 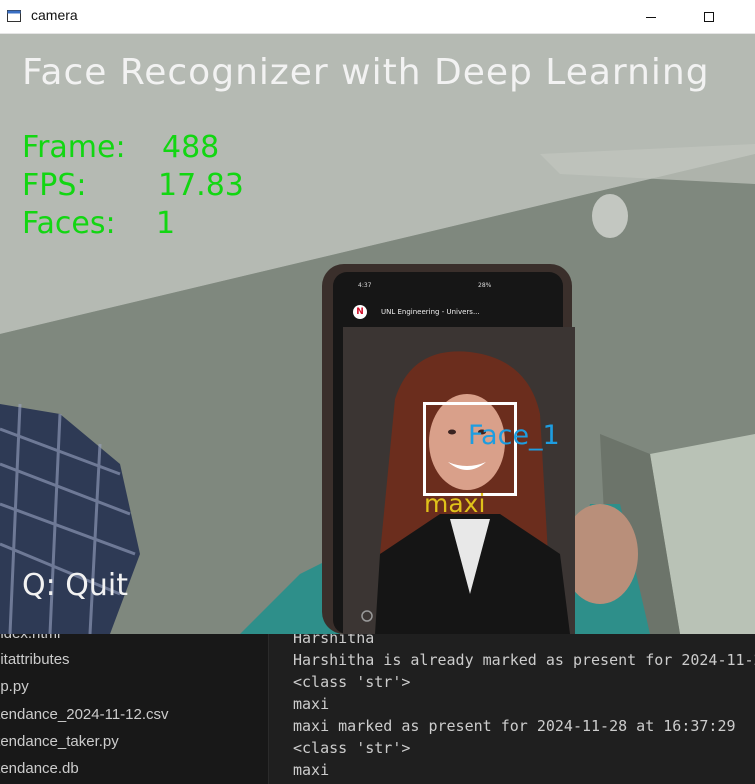 I want to click on phone-status-battery: 28%, so click(x=485, y=285).